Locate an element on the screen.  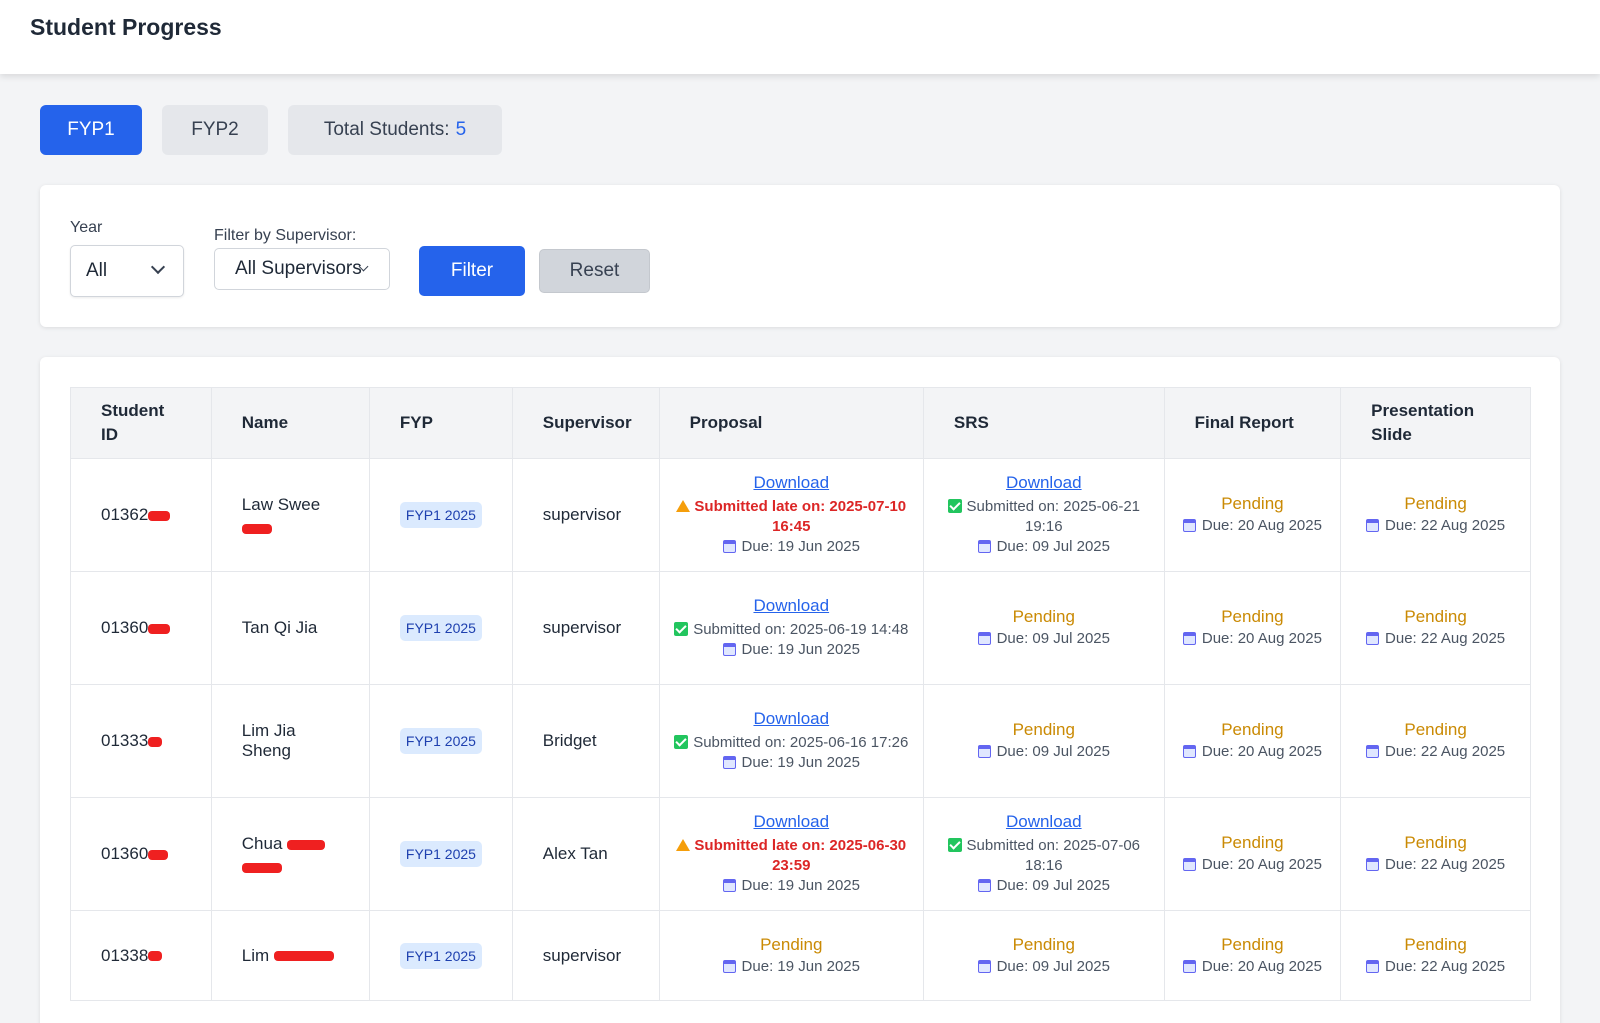
tab-fyp2: FYP2 is located at coordinates (215, 130).